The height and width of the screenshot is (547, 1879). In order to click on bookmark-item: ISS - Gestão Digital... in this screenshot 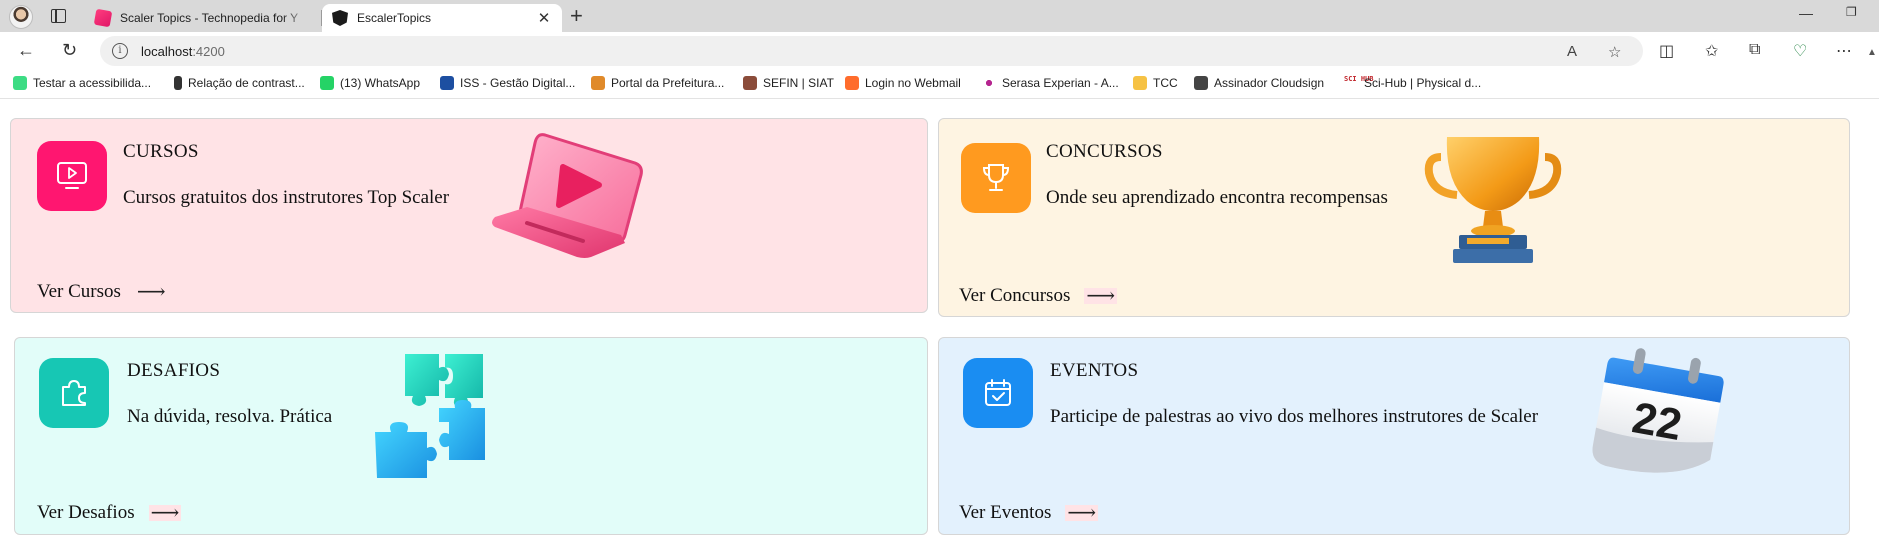, I will do `click(507, 83)`.